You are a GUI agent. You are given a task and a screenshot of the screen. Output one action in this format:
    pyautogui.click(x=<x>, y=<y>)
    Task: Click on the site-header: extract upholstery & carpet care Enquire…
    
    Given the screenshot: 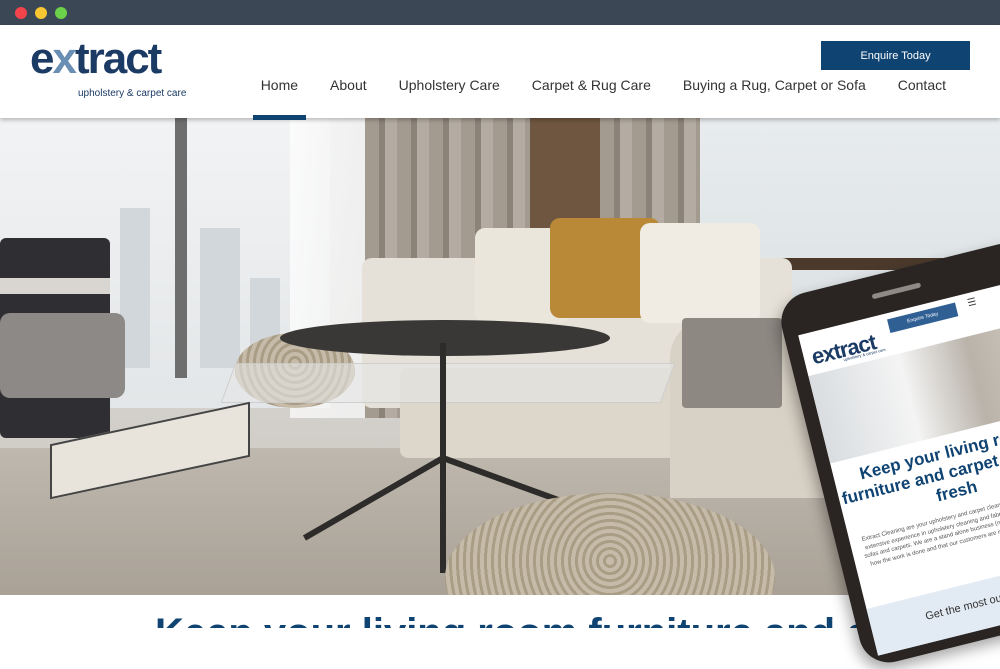 What is the action you would take?
    pyautogui.click(x=500, y=72)
    